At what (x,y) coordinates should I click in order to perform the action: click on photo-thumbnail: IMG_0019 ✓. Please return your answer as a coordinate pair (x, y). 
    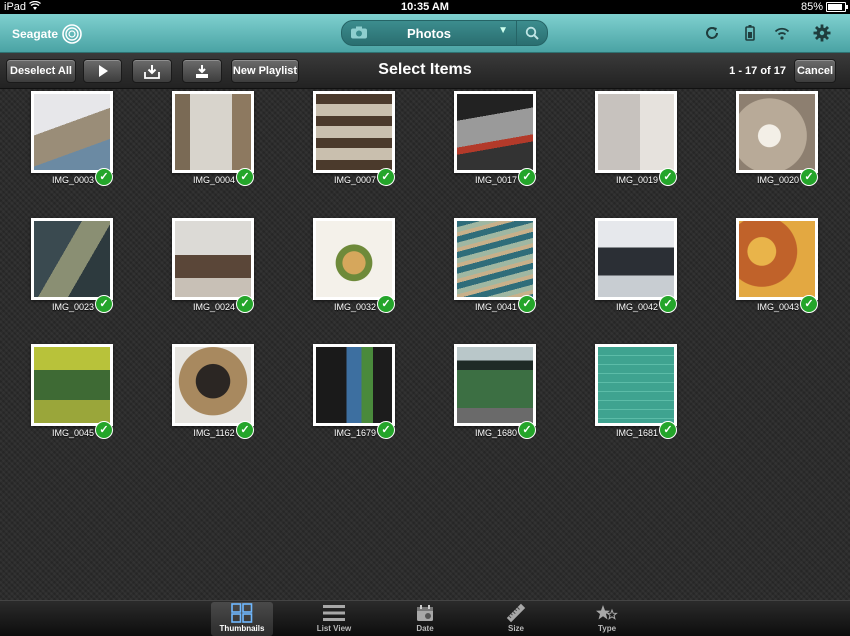
    Looking at the image, I should click on (637, 138).